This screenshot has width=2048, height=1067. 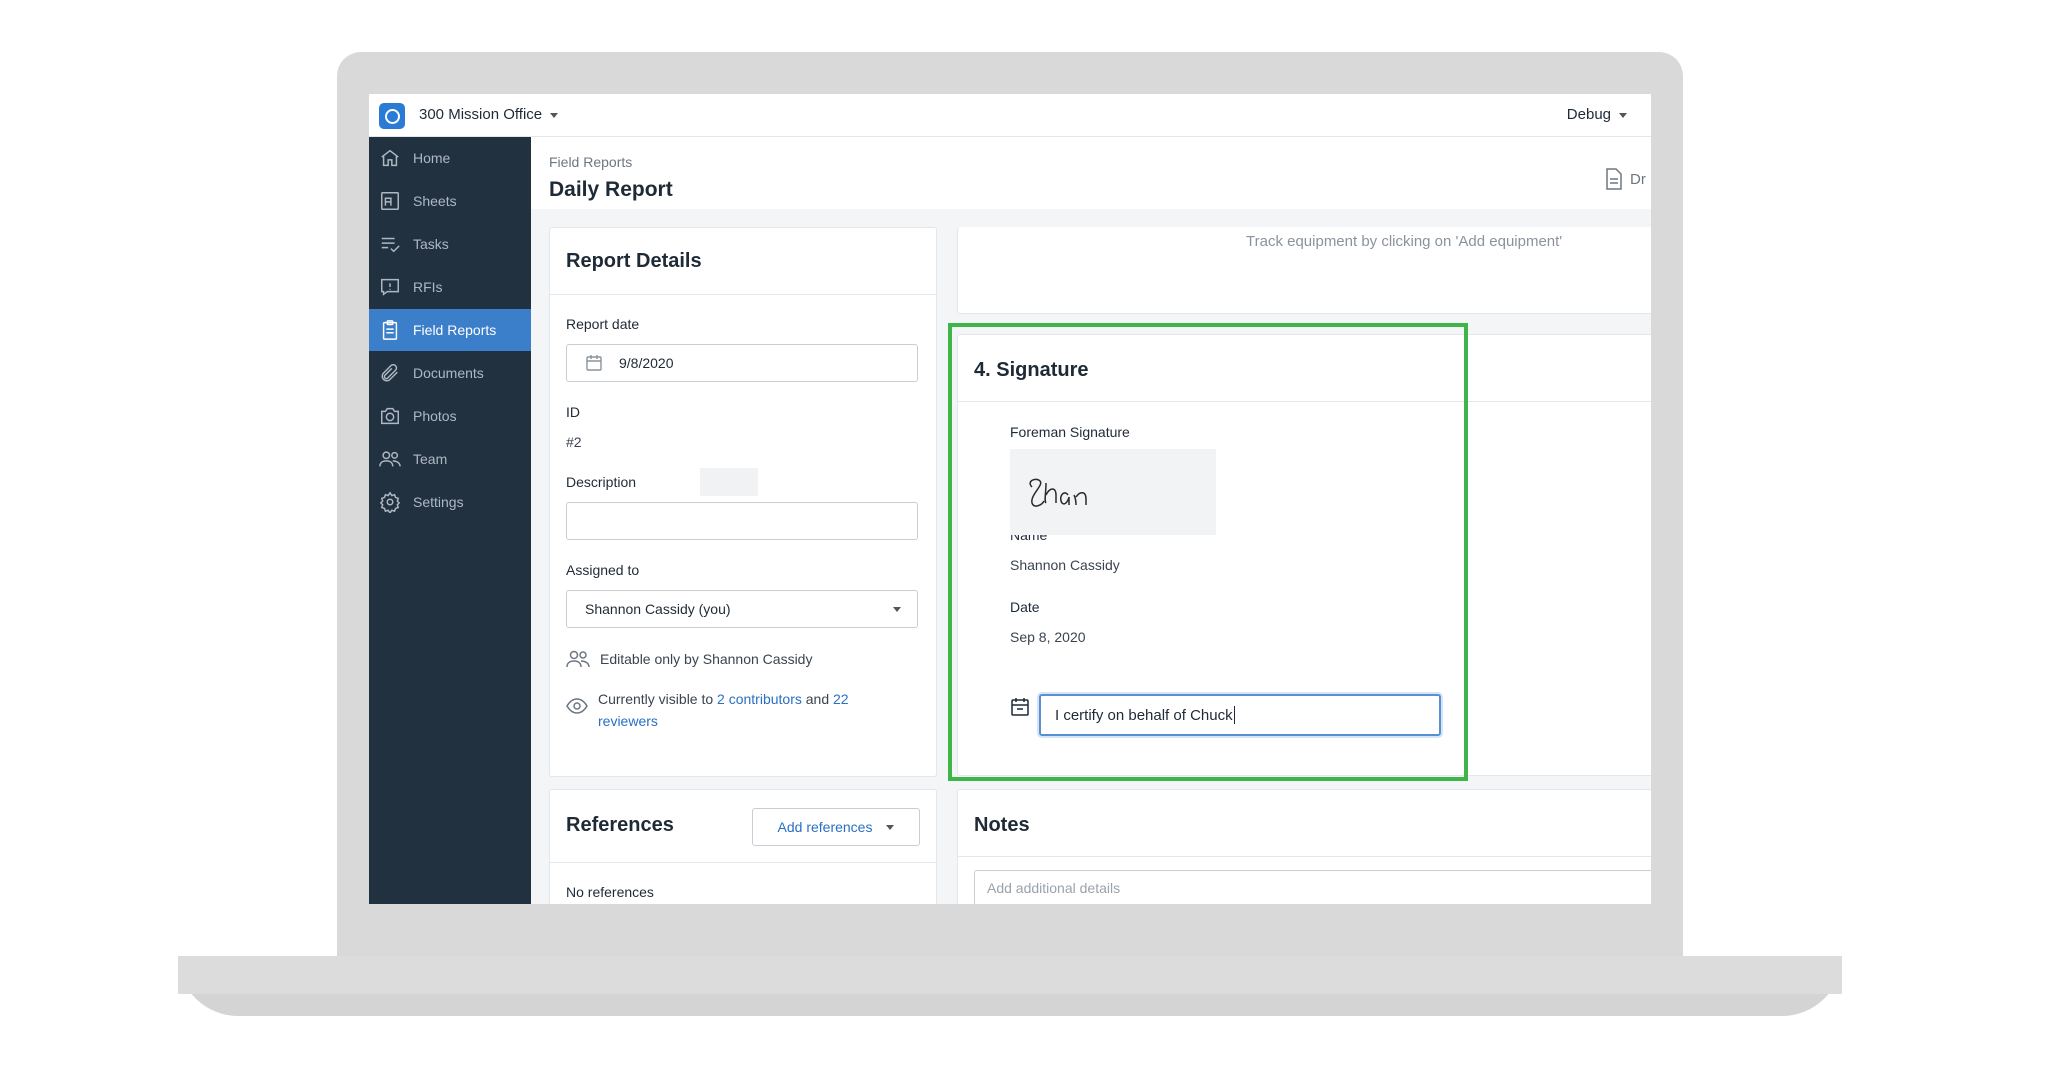 I want to click on eye-icon, so click(x=577, y=706).